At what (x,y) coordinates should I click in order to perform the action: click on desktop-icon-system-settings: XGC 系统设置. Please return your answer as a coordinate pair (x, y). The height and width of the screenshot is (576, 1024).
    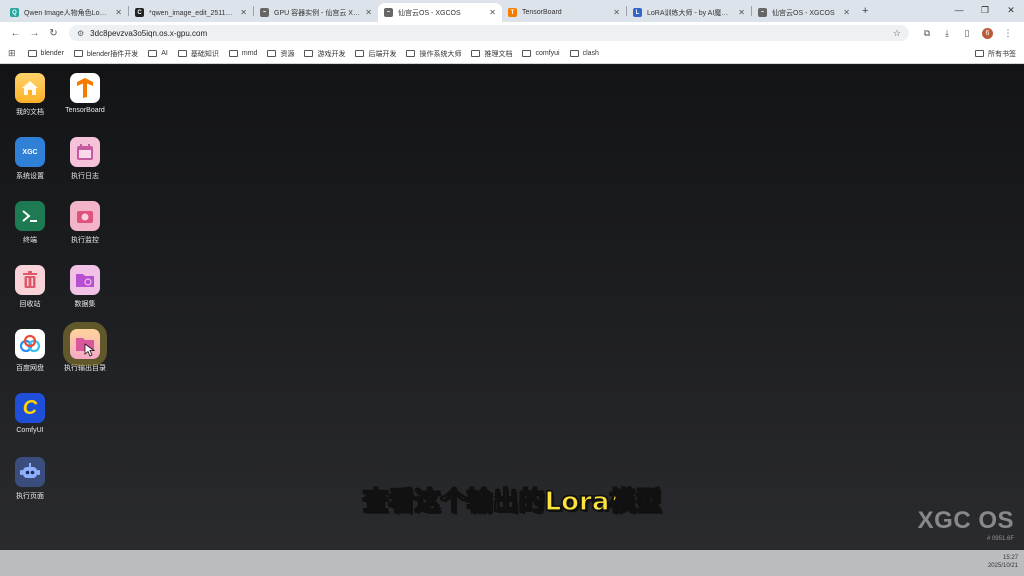
    Looking at the image, I should click on (30, 159).